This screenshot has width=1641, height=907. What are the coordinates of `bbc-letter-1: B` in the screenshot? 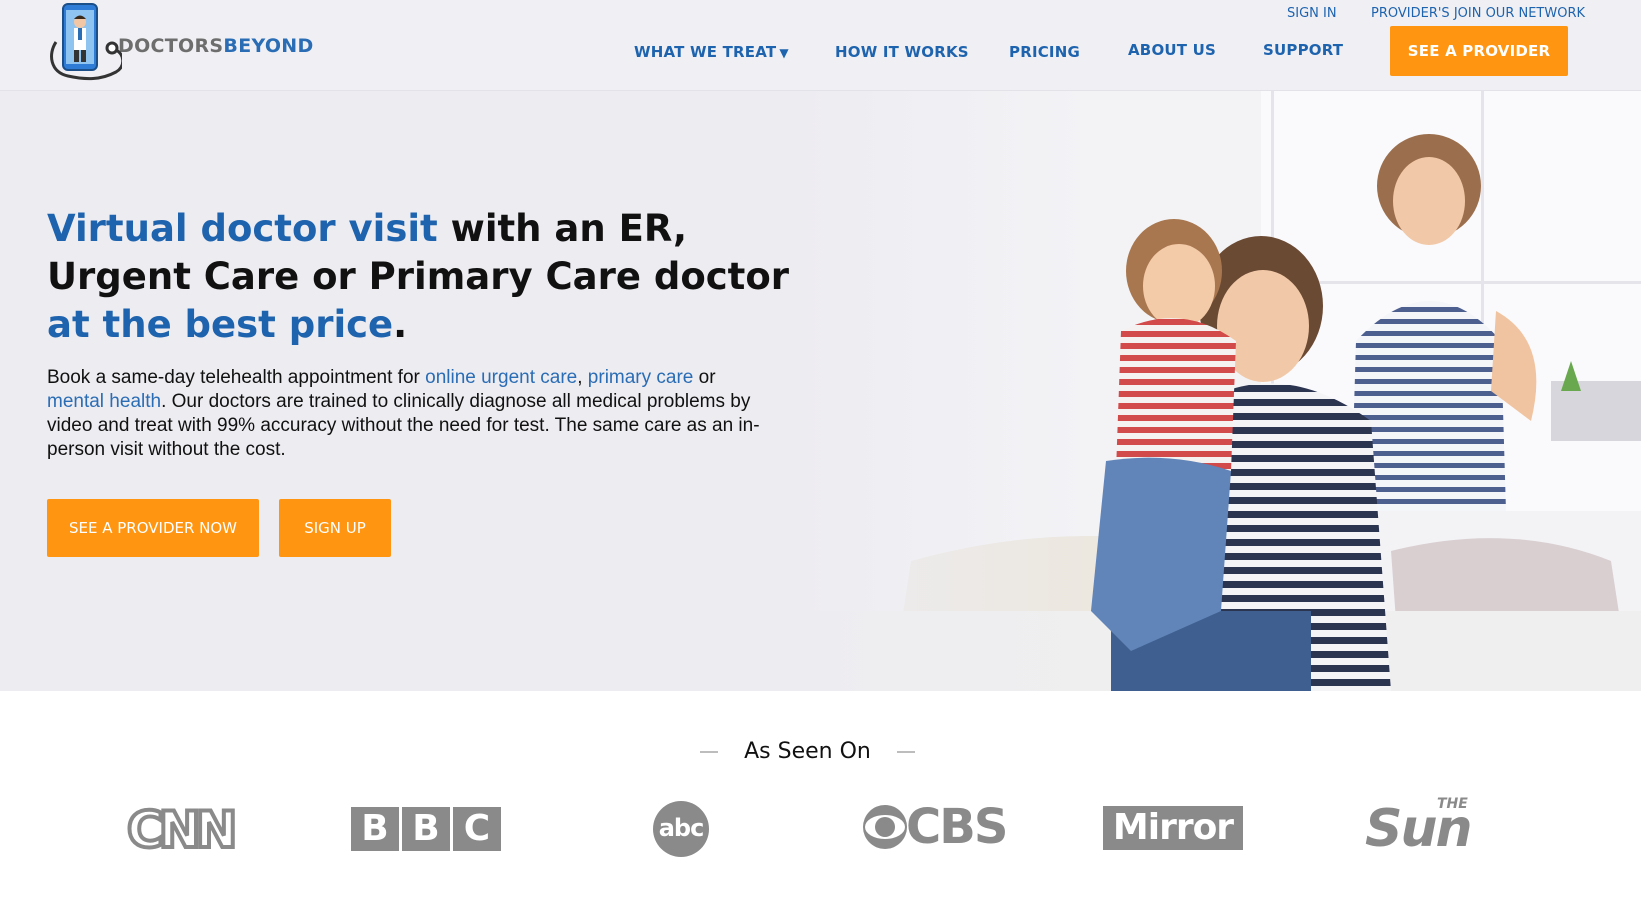 It's located at (375, 829).